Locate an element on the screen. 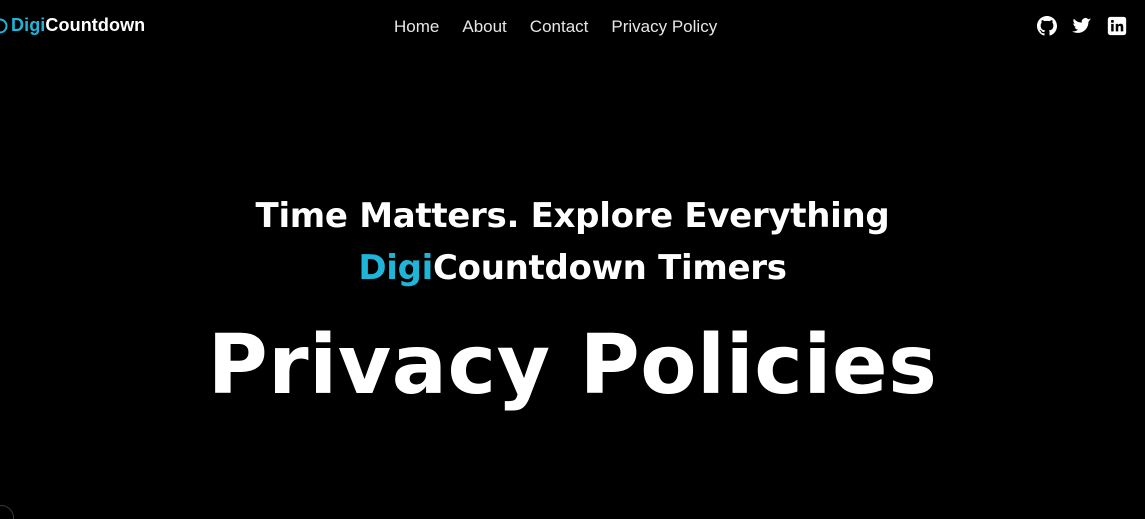 The width and height of the screenshot is (1145, 519). tagline-rest: Countdown Timers is located at coordinates (610, 268).